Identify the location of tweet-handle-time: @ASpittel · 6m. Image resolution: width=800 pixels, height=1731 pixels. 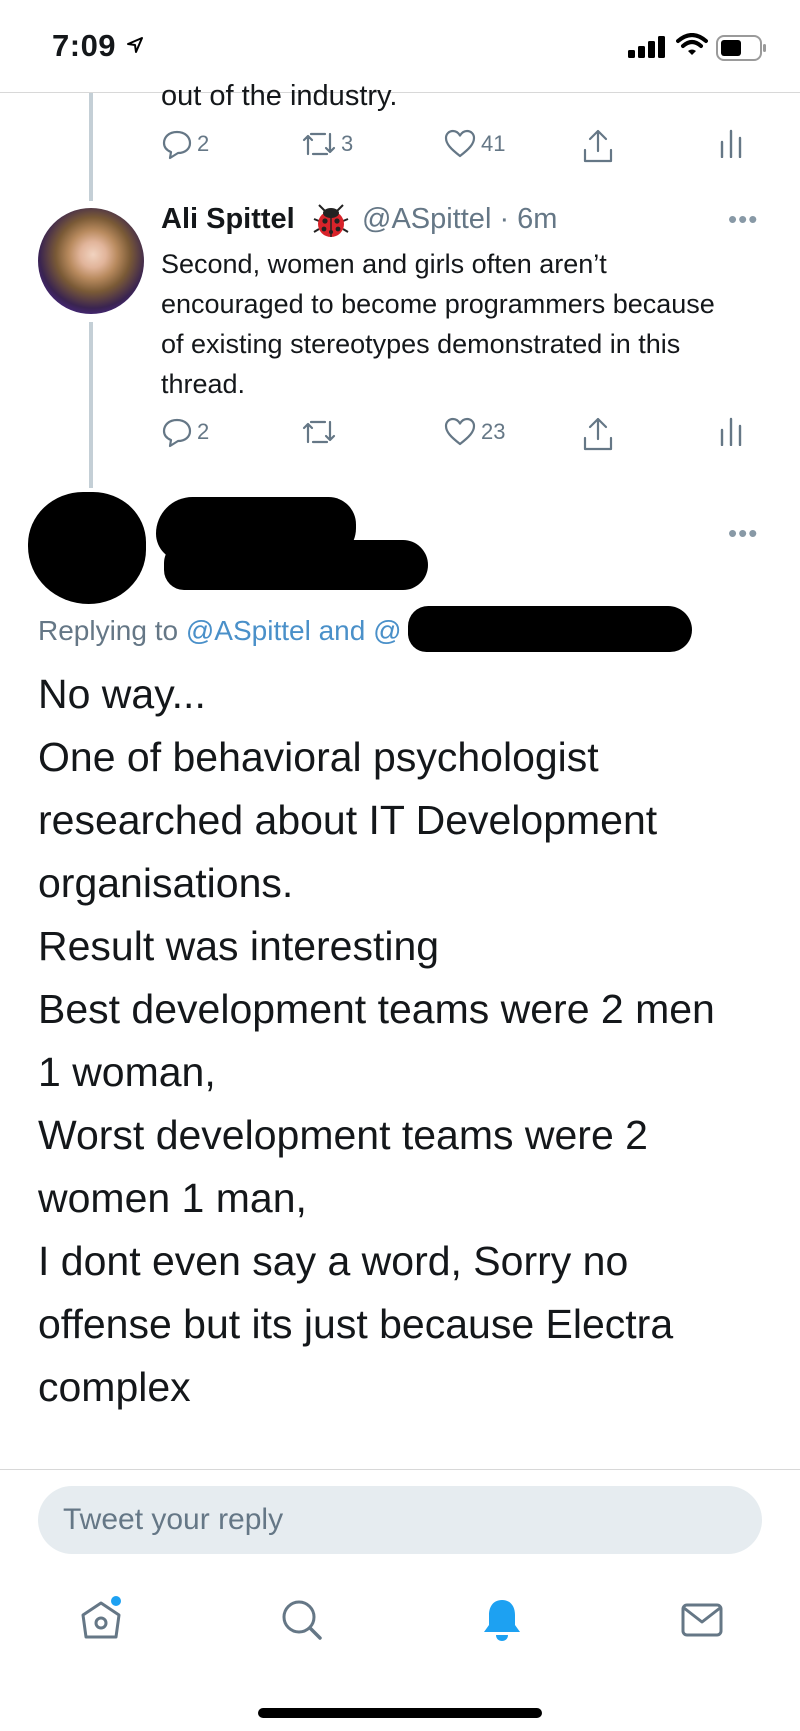
(459, 219).